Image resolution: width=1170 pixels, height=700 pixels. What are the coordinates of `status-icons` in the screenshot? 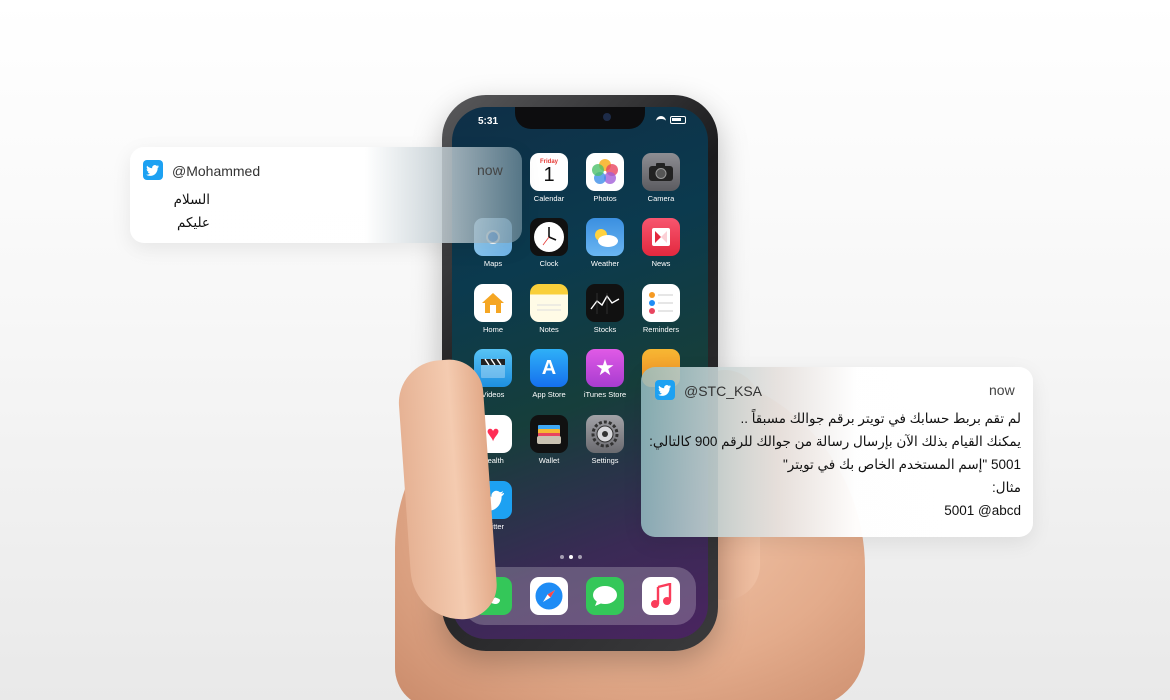 It's located at (671, 120).